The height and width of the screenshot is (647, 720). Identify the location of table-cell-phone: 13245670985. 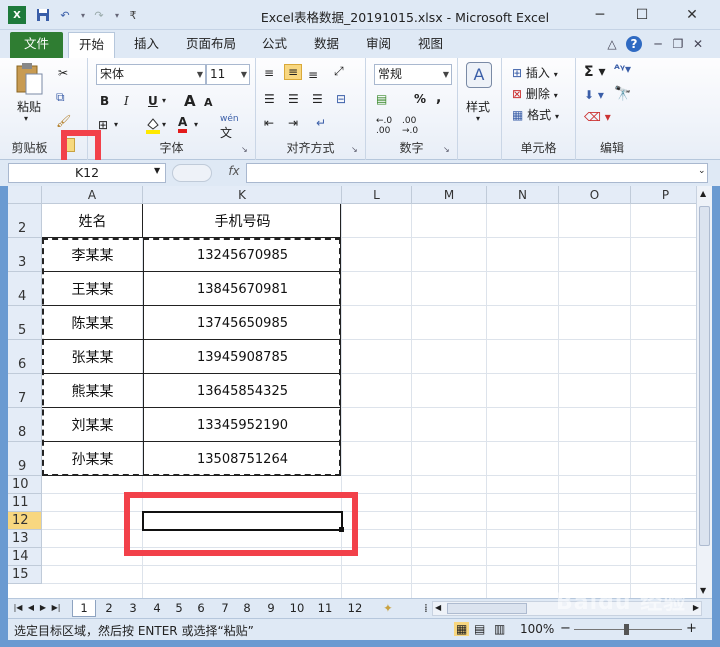
(242, 255).